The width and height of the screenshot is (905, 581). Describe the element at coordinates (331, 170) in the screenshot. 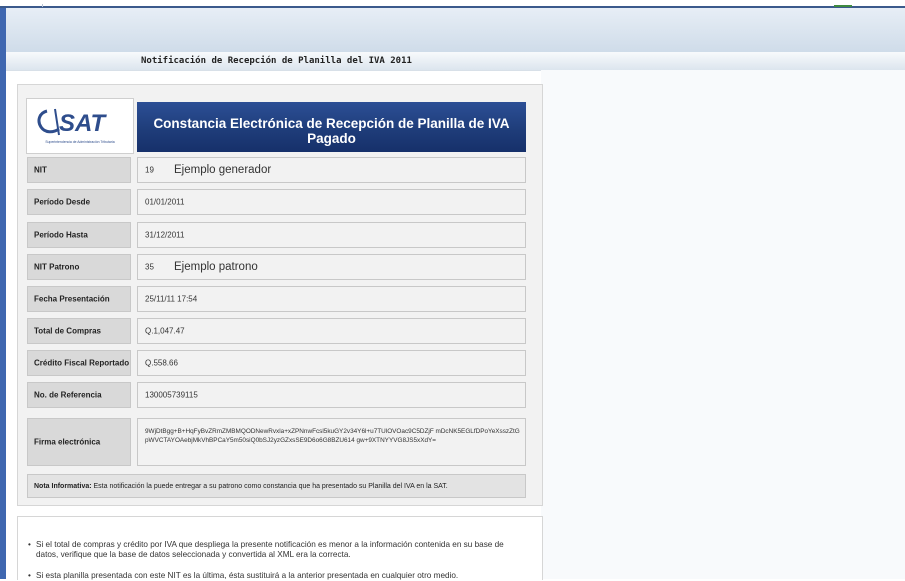

I see `value-nit: 19 Ejemplo generador` at that location.